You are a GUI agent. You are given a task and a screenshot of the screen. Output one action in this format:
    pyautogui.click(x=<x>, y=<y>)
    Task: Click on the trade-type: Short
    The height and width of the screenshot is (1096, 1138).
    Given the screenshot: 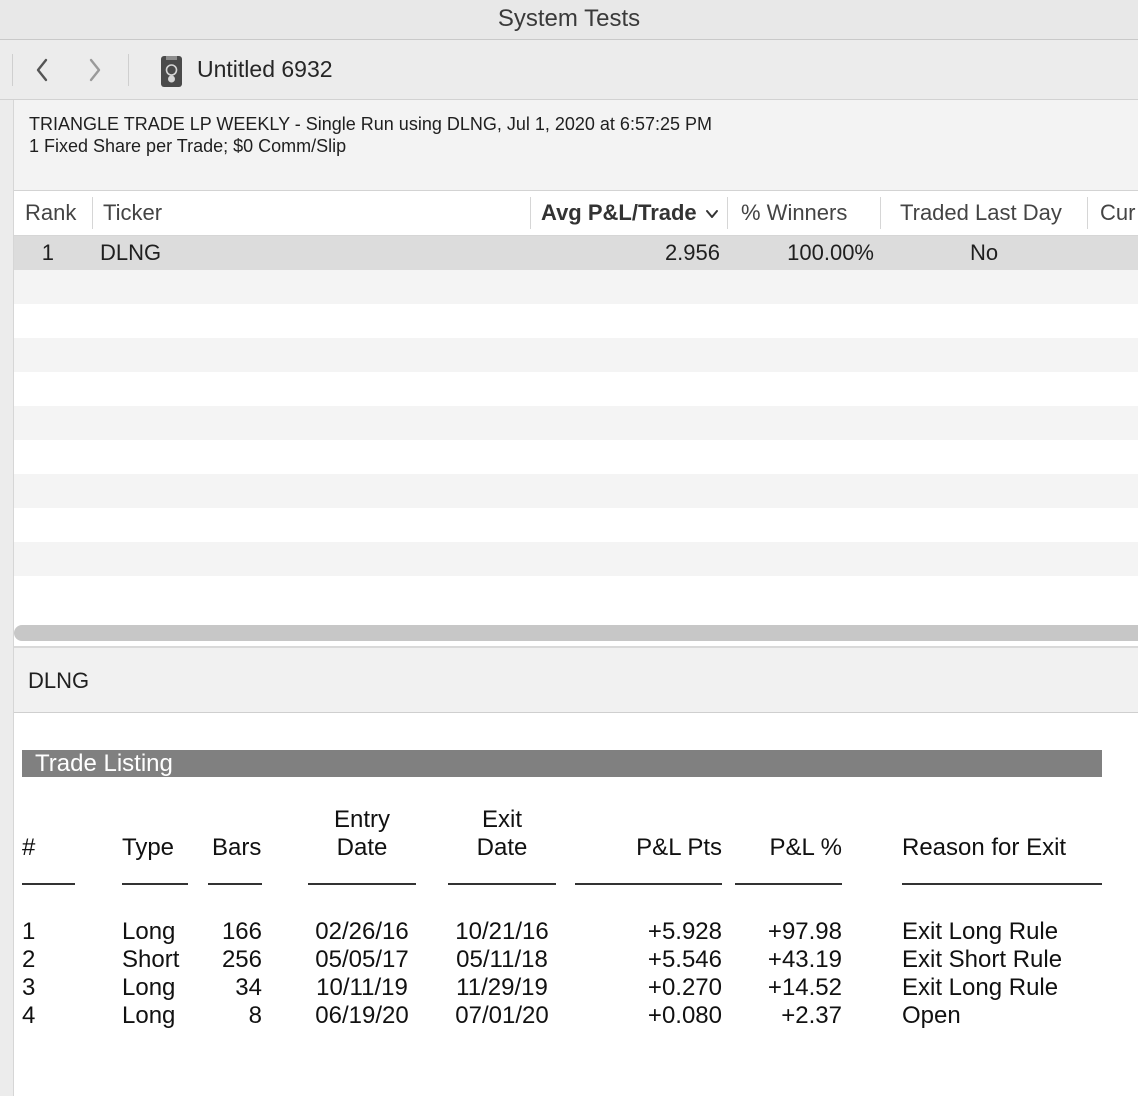 What is the action you would take?
    pyautogui.click(x=151, y=959)
    